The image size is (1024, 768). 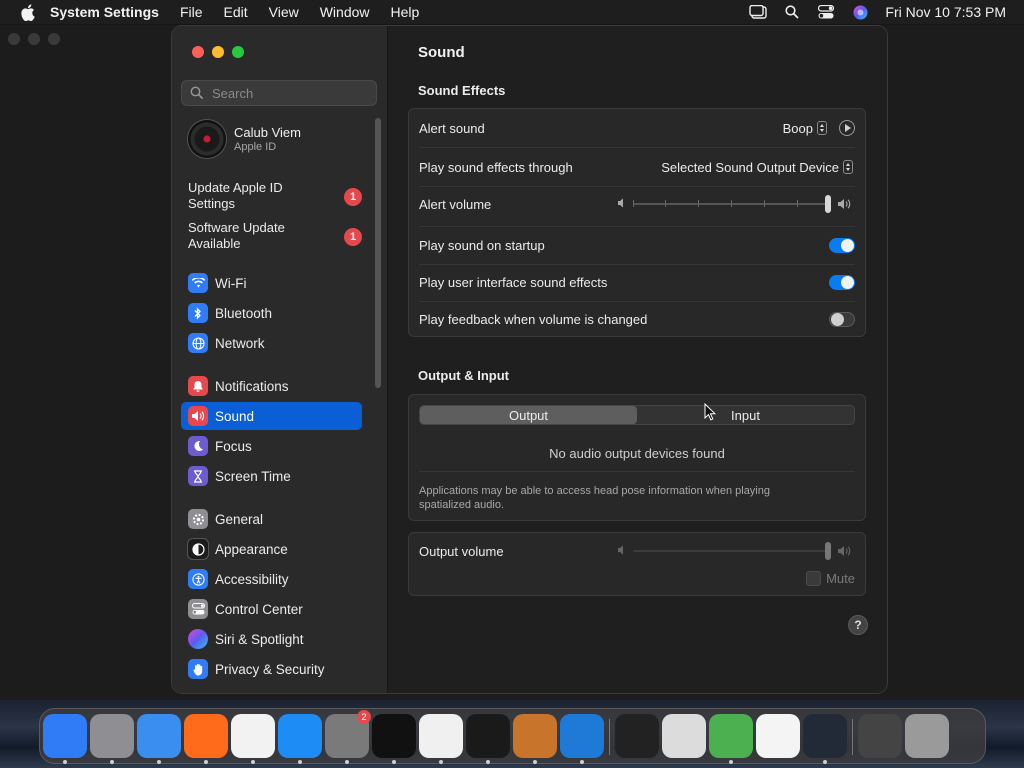 I want to click on globe-icon, so click(x=198, y=343).